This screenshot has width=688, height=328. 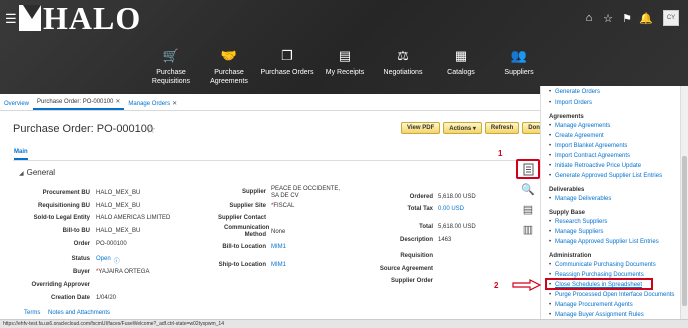 I want to click on tab-terms: Terms, so click(x=32, y=313).